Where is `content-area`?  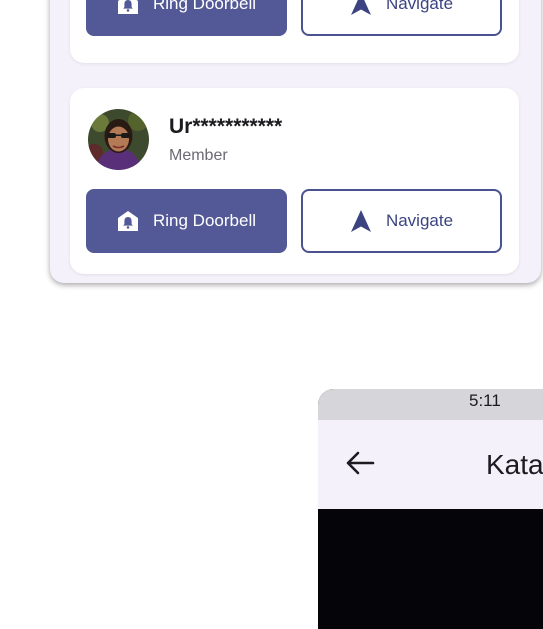 content-area is located at coordinates (430, 569).